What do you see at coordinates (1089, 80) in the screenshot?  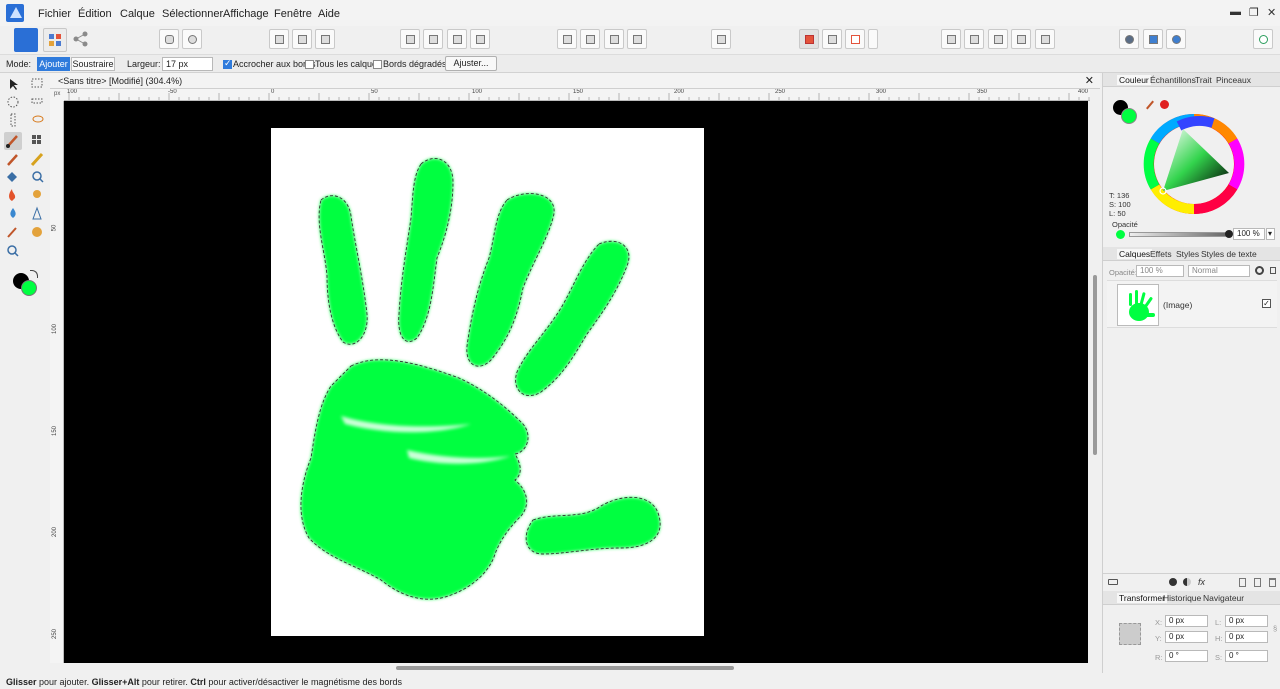 I see `close-document-icon: ✕` at bounding box center [1089, 80].